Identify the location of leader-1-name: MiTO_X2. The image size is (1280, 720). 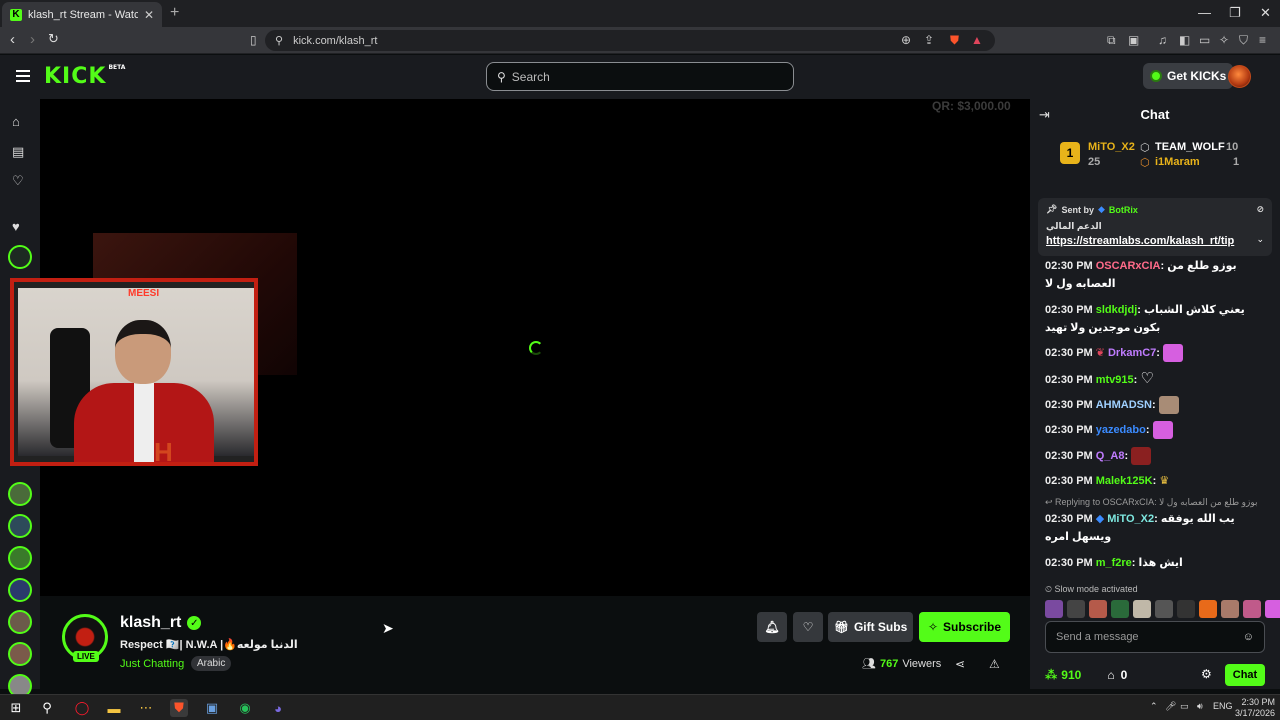
(1111, 147).